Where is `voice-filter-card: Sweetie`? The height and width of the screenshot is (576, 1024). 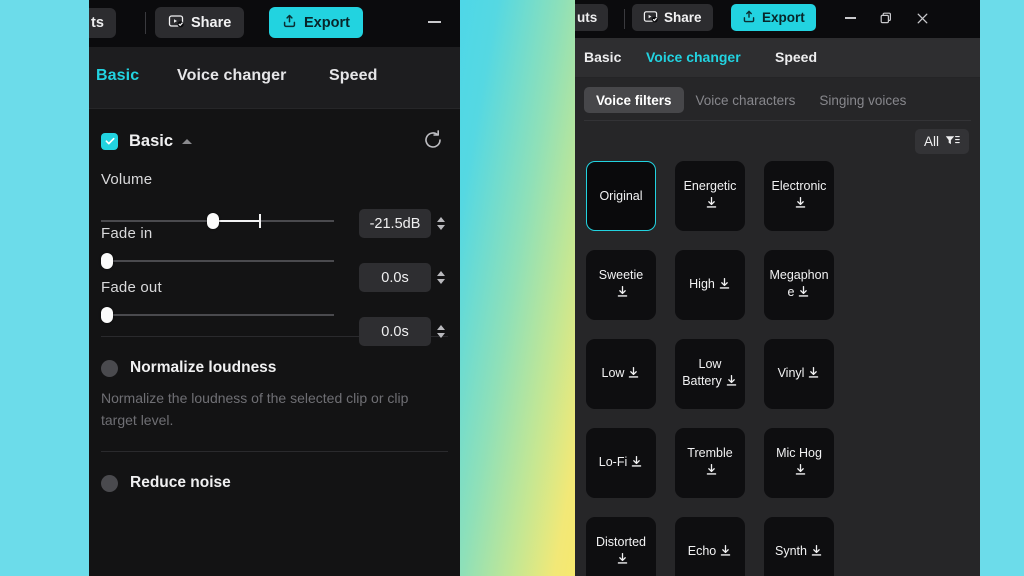
voice-filter-card: Sweetie is located at coordinates (621, 285).